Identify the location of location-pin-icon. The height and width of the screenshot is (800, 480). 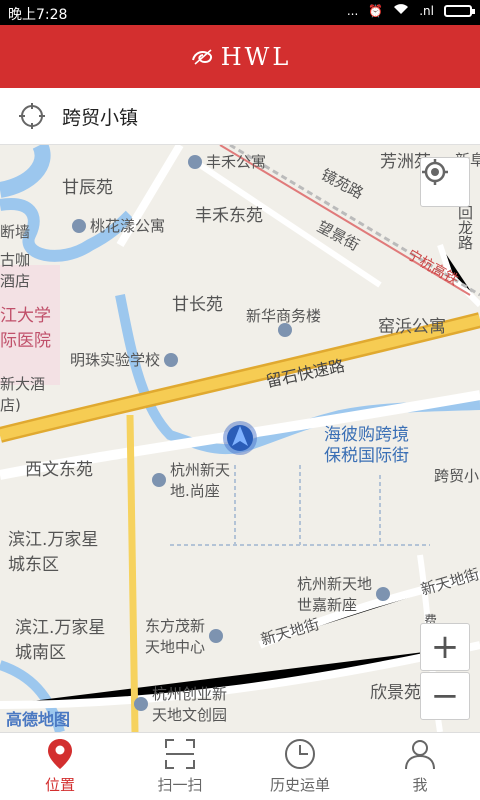
(60, 754).